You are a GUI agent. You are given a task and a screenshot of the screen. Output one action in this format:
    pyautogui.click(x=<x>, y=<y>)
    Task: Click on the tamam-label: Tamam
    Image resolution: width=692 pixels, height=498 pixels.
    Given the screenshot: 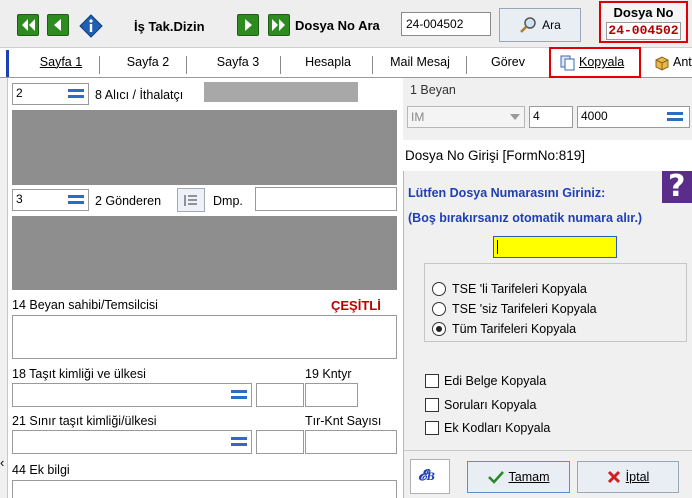 What is the action you would take?
    pyautogui.click(x=529, y=477)
    